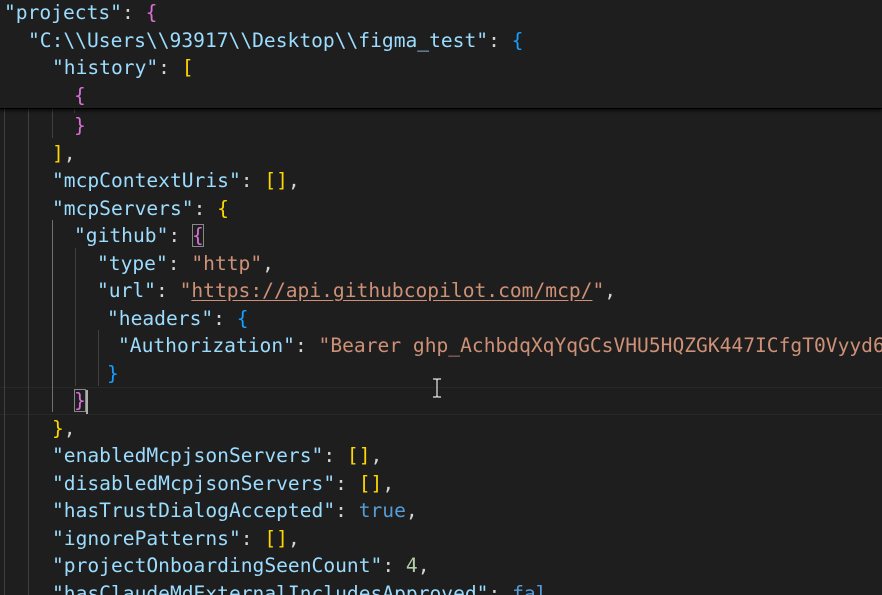 This screenshot has height=595, width=882. I want to click on sticky-line-projects: "projects": {, so click(80, 13).